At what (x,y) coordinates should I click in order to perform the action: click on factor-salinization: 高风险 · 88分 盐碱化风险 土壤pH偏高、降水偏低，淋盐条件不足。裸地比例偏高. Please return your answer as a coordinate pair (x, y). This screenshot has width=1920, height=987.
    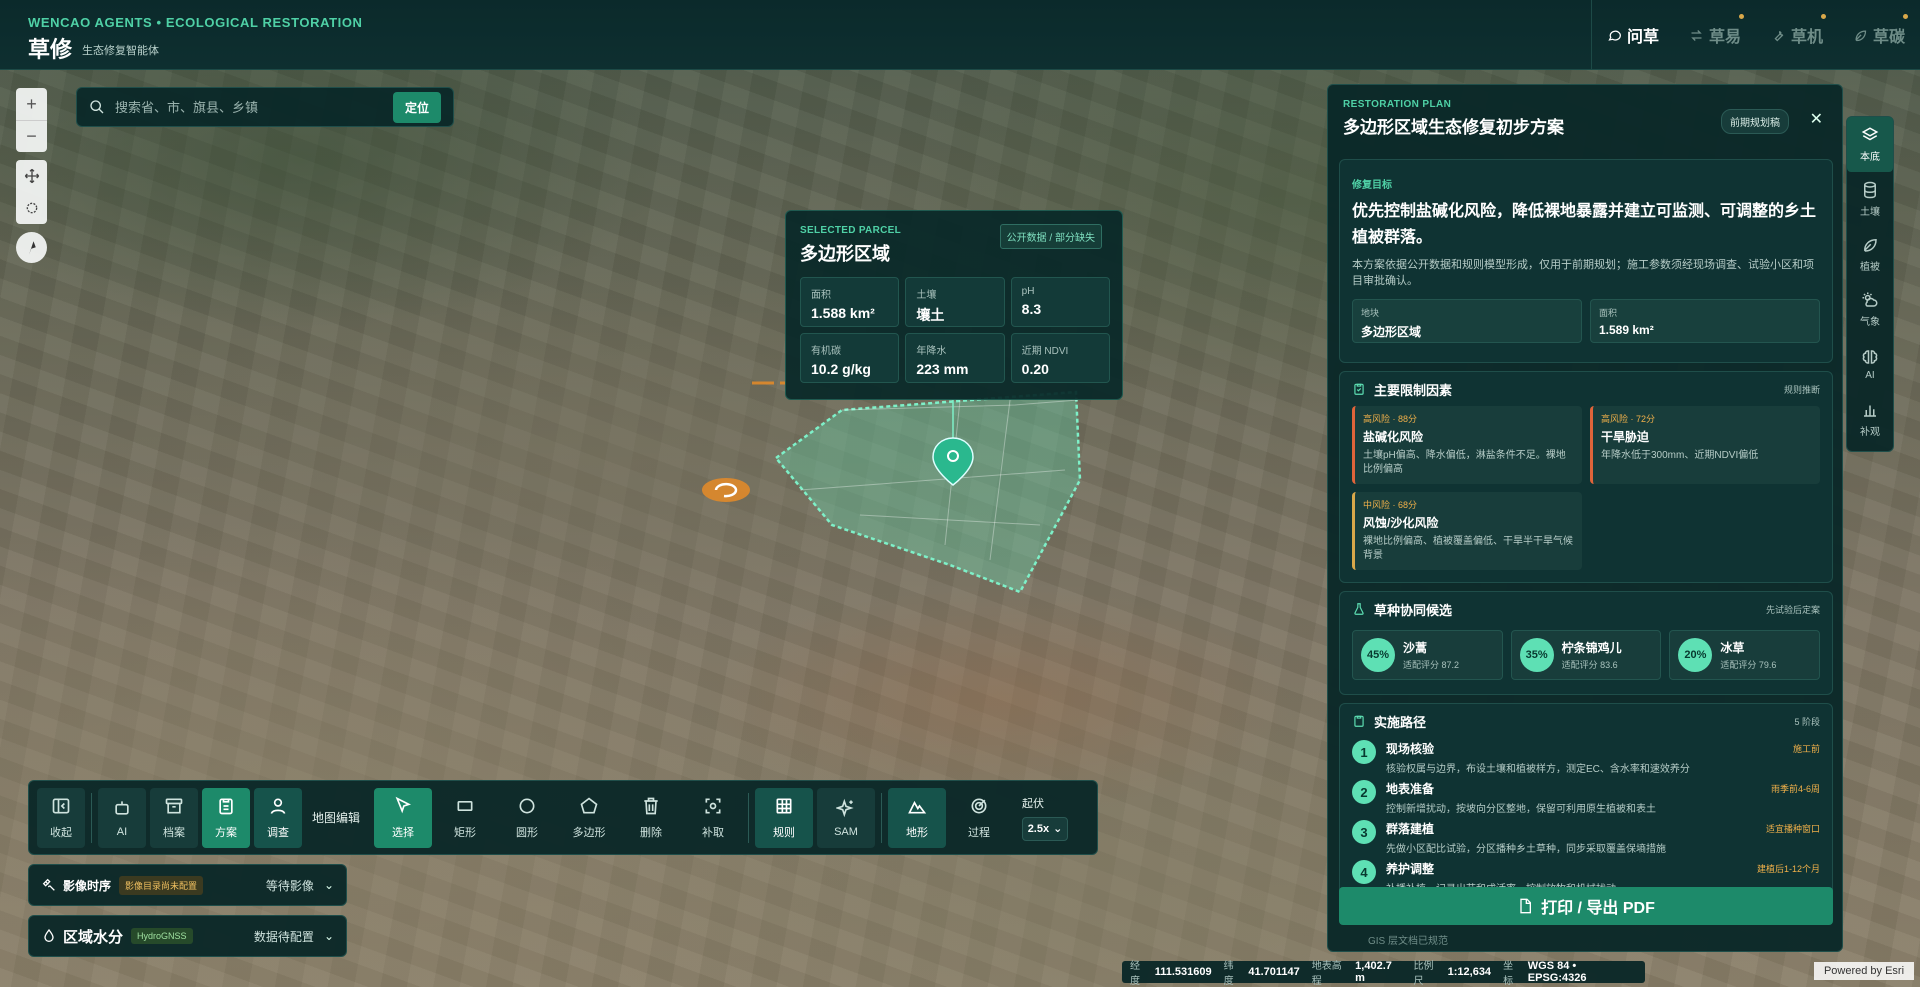
    Looking at the image, I should click on (1467, 445).